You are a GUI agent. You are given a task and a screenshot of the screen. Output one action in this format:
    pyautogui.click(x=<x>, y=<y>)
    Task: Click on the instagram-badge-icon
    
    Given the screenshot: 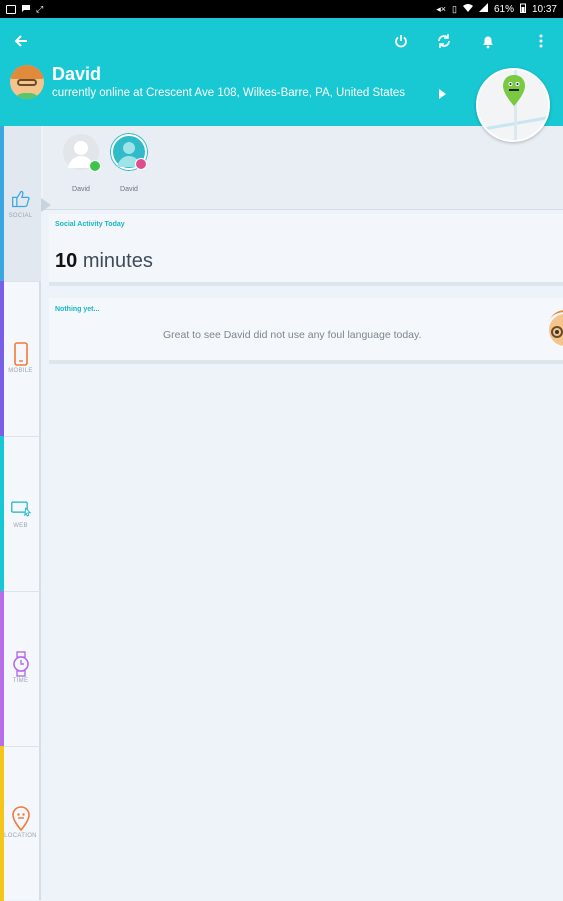 What is the action you would take?
    pyautogui.click(x=141, y=164)
    